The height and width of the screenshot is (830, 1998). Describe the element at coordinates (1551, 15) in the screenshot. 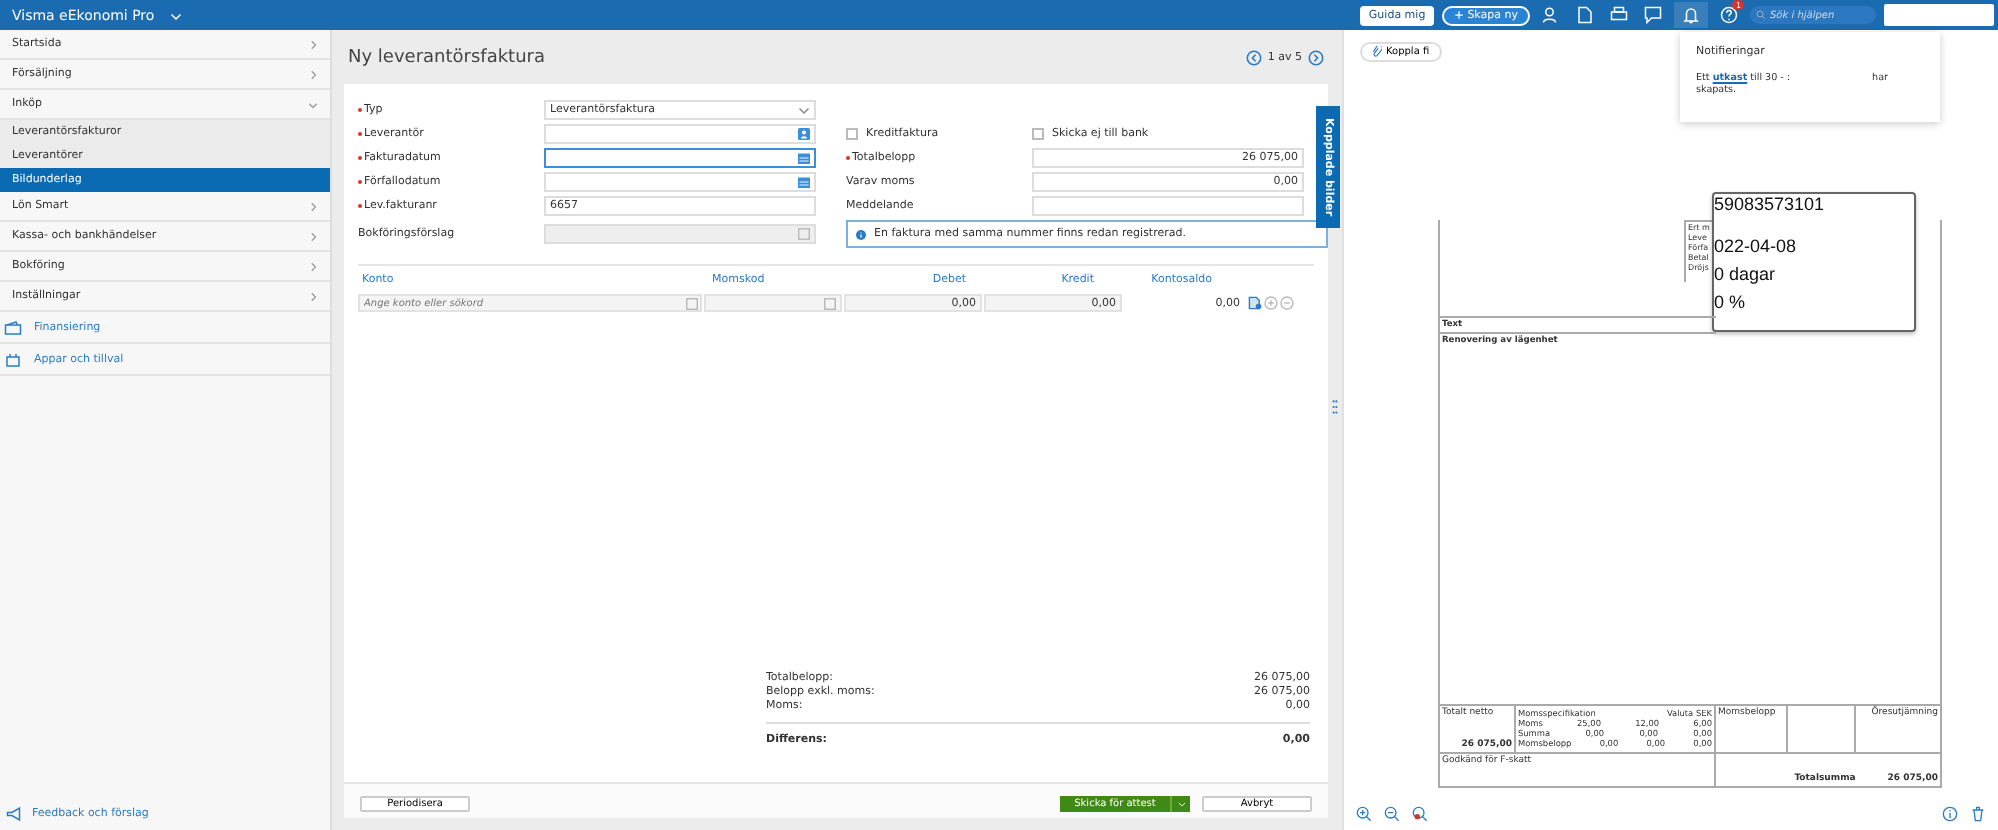

I see `person-icon` at that location.